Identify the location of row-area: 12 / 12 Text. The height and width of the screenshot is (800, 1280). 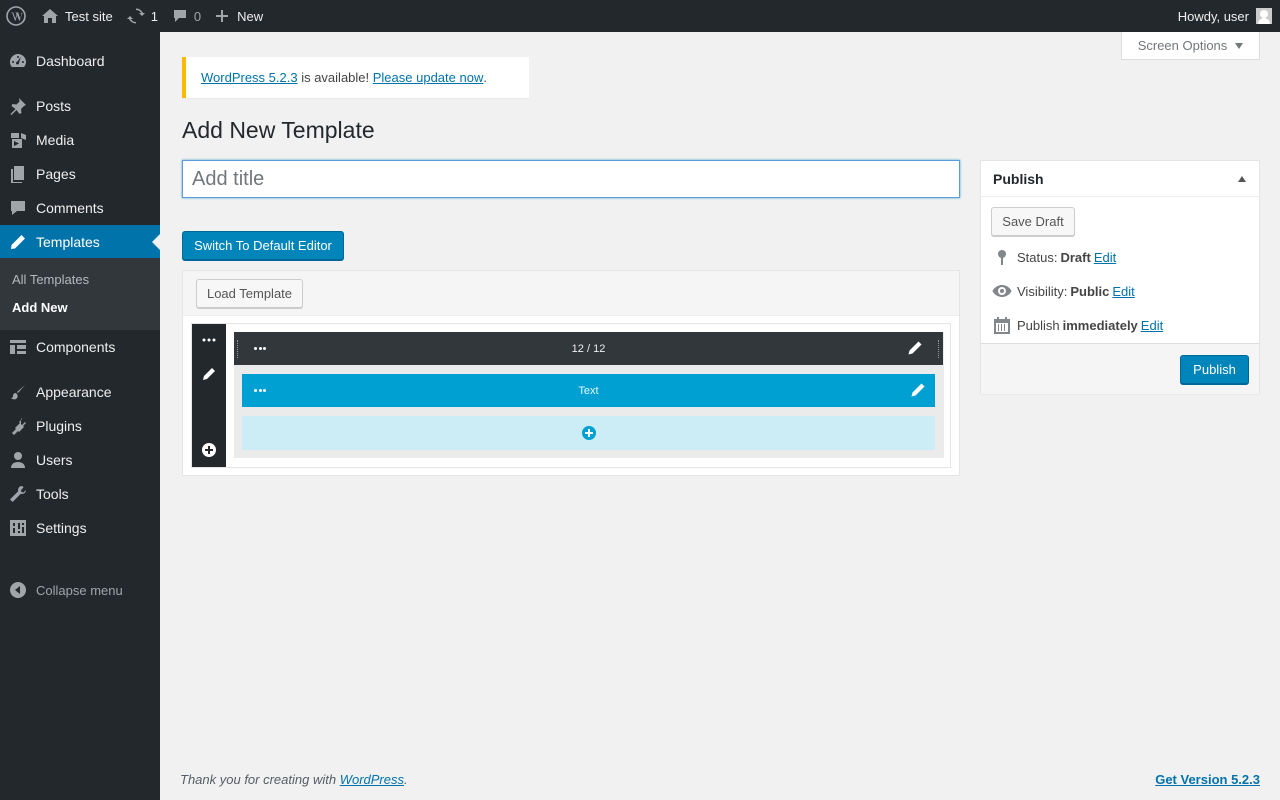
(589, 395).